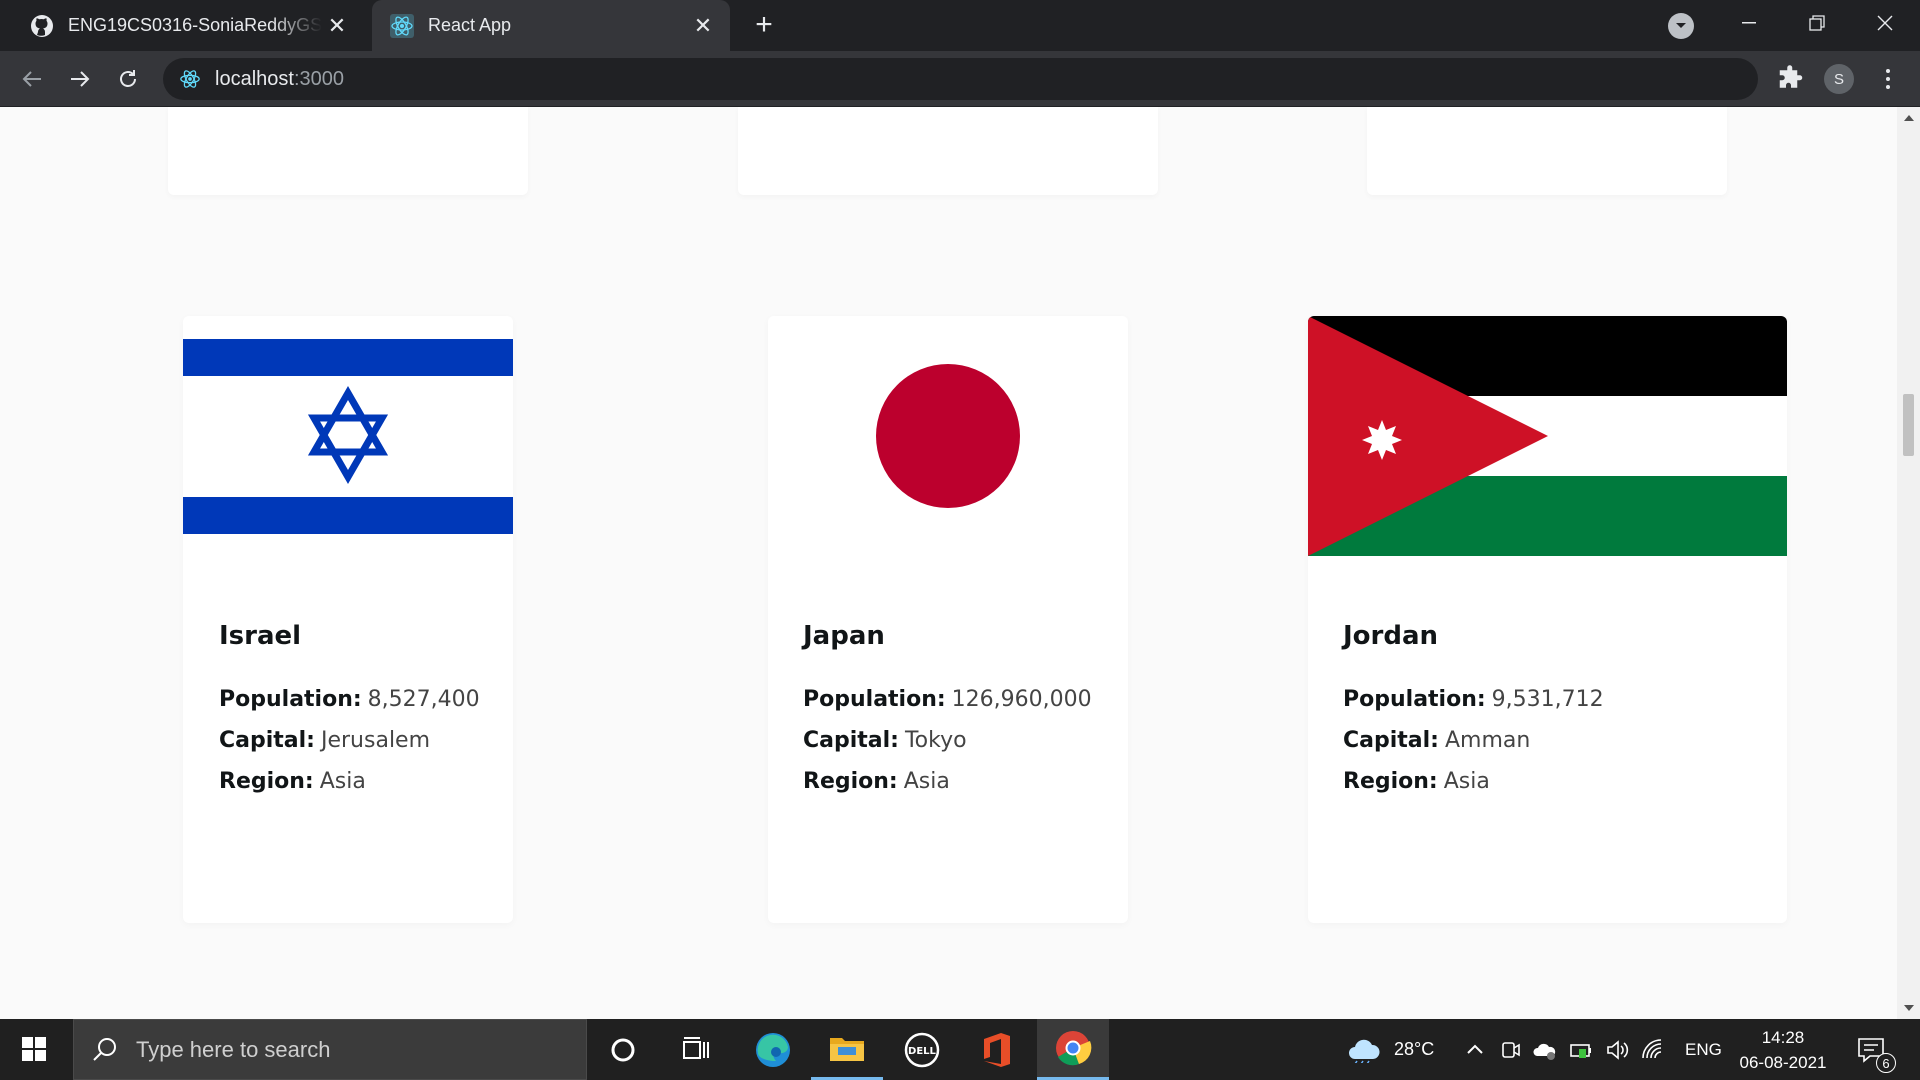 This screenshot has width=1920, height=1080. Describe the element at coordinates (34, 1050) in the screenshot. I see `windows-start-icon` at that location.